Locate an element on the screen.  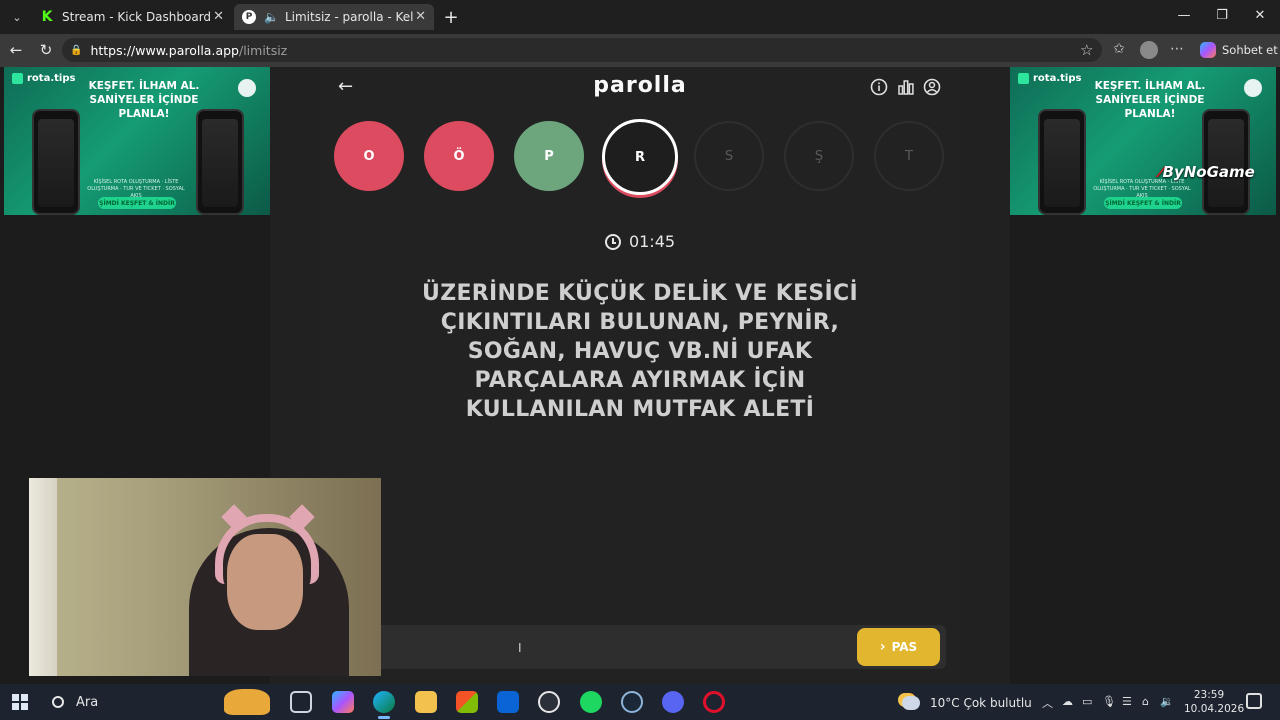
network-icon: ⌂ is located at coordinates (1145, 701).